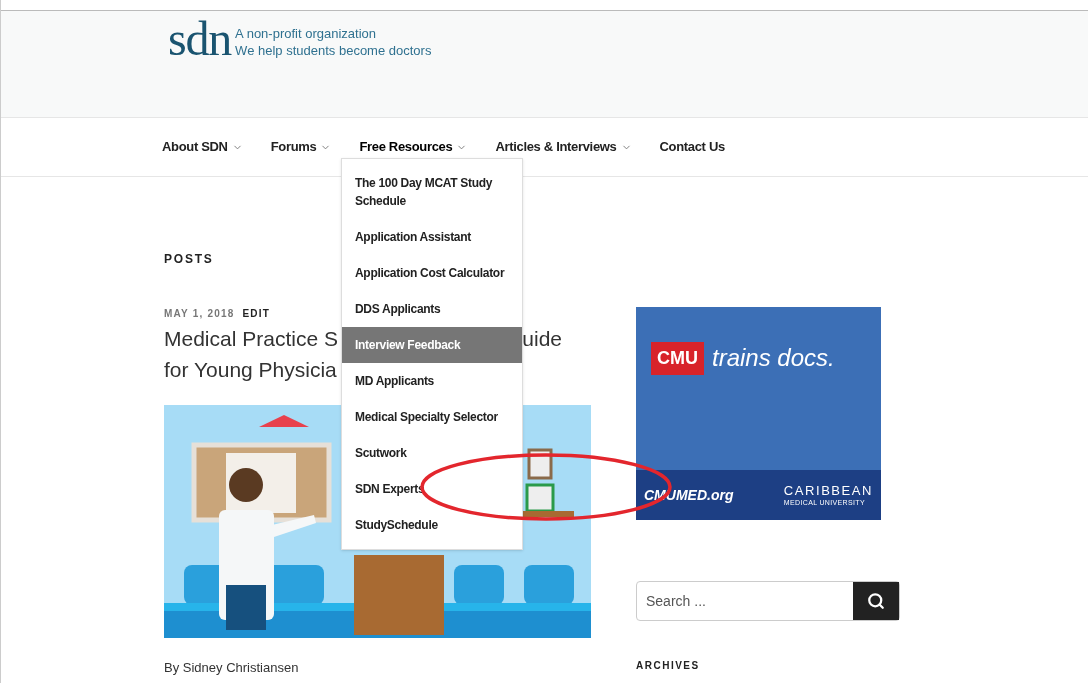 The height and width of the screenshot is (683, 1088). Describe the element at coordinates (432, 192) in the screenshot. I see `dropdown-item: The 100 Day MCAT Study Schedule` at that location.